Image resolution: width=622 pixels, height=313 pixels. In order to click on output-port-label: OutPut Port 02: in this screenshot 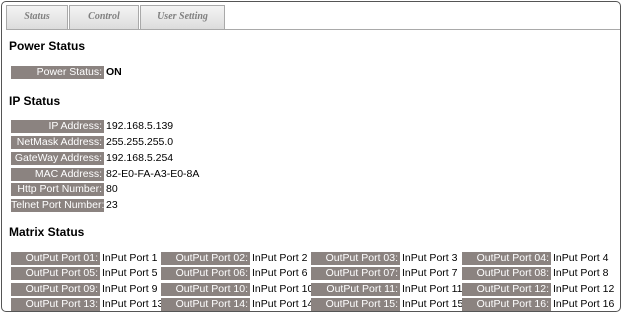, I will do `click(205, 258)`.